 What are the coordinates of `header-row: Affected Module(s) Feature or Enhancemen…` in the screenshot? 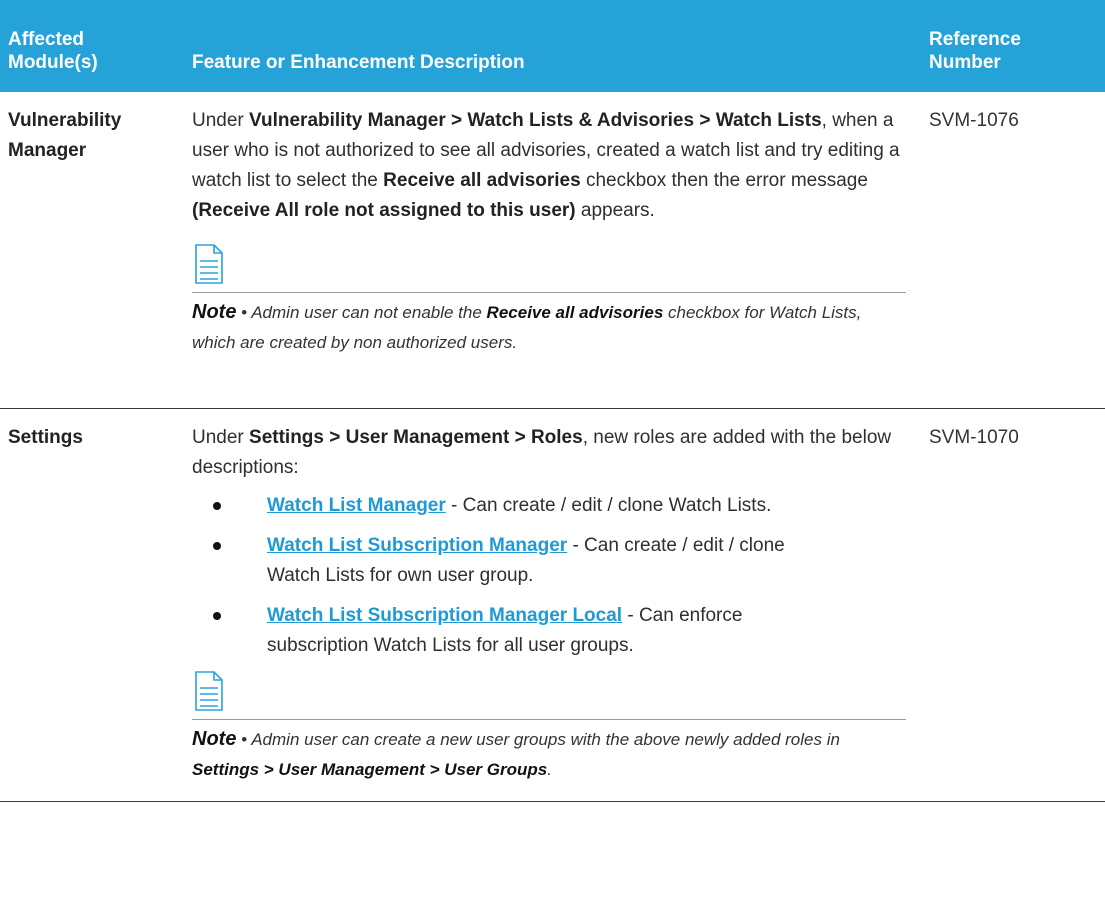 It's located at (552, 46).